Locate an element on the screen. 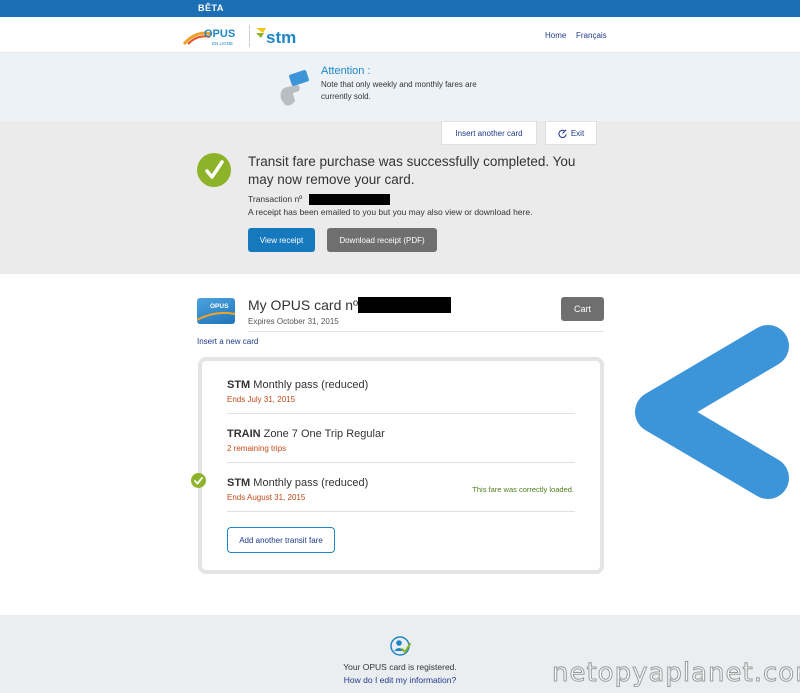 This screenshot has height=693, width=800. nav-home-link: Home is located at coordinates (555, 35).